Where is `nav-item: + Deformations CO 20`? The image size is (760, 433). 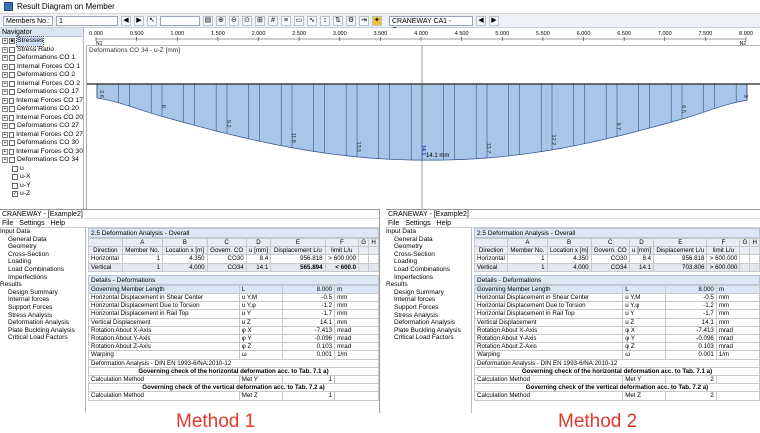
nav-item: + Deformations CO 20 is located at coordinates (41, 109).